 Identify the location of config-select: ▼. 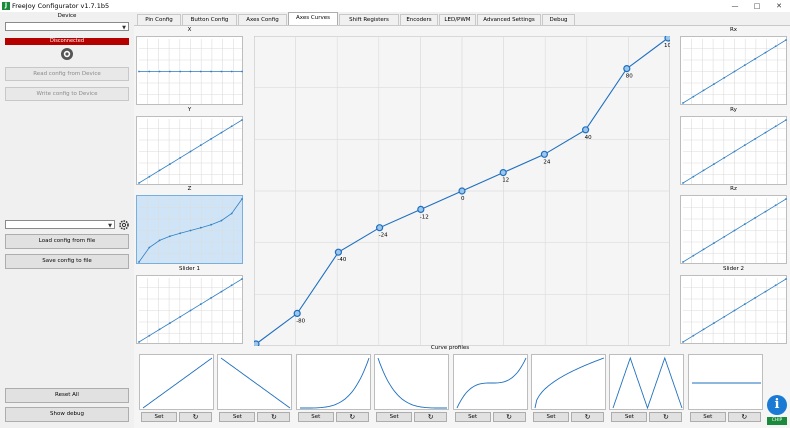
(60, 224).